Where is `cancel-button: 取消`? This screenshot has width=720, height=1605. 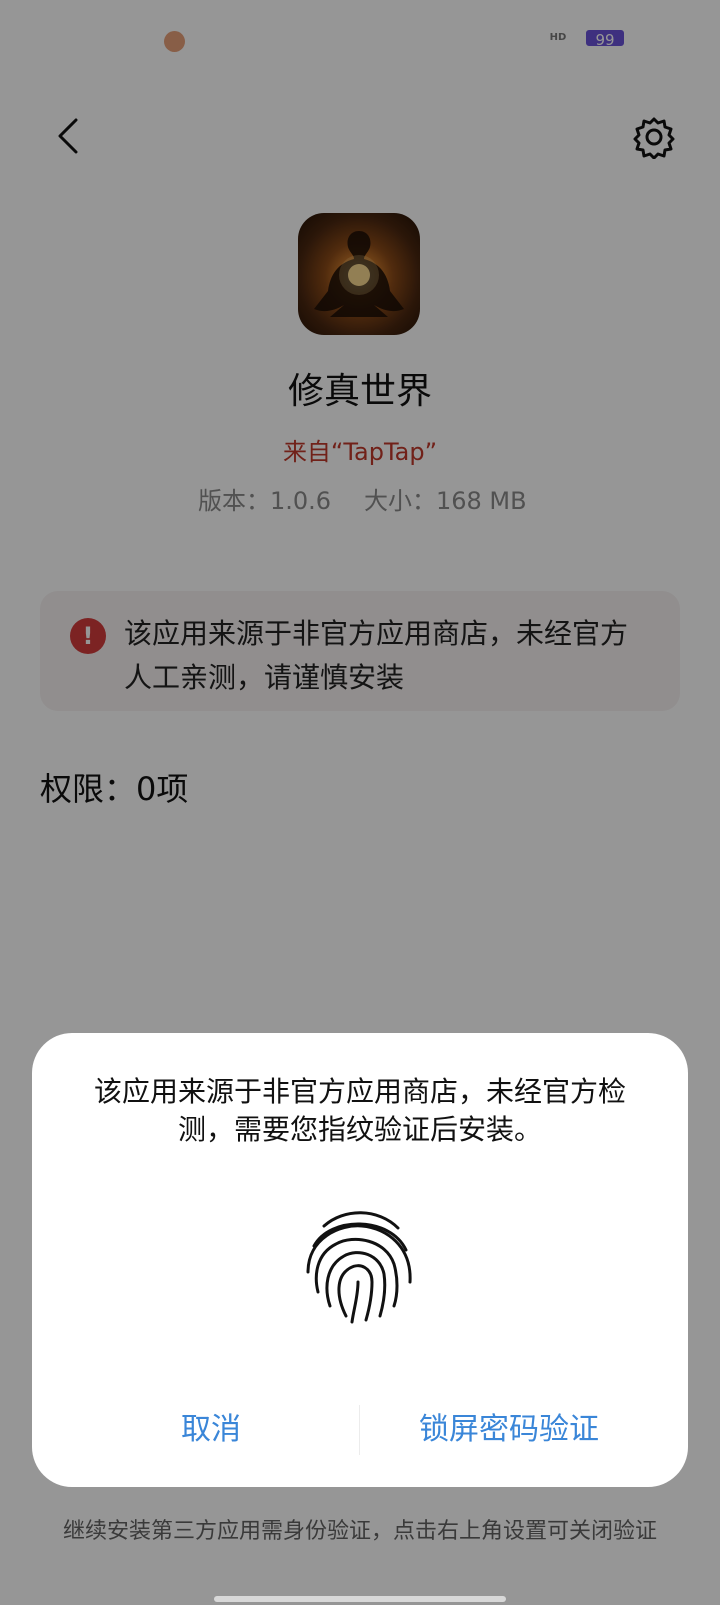 cancel-button: 取消 is located at coordinates (211, 1430).